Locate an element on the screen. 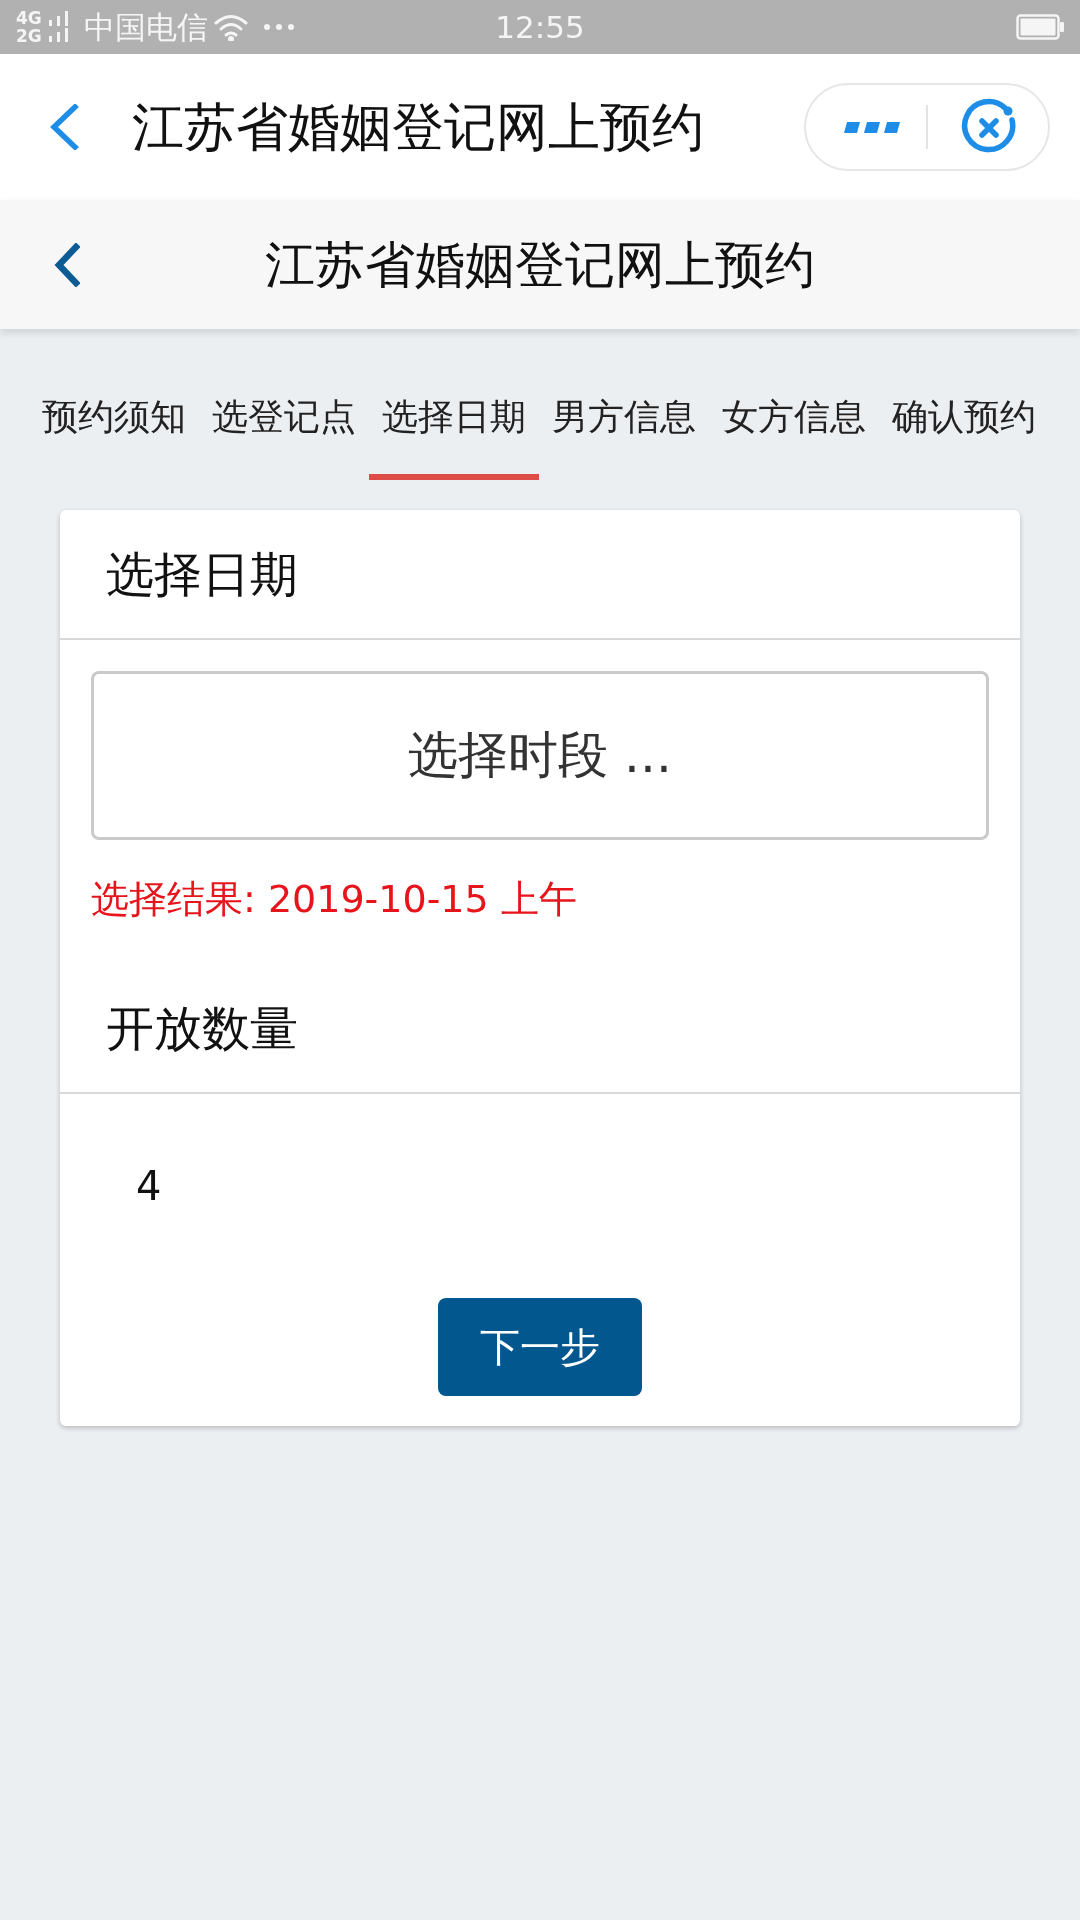 This screenshot has height=1920, width=1080. more-notifications-icon is located at coordinates (278, 27).